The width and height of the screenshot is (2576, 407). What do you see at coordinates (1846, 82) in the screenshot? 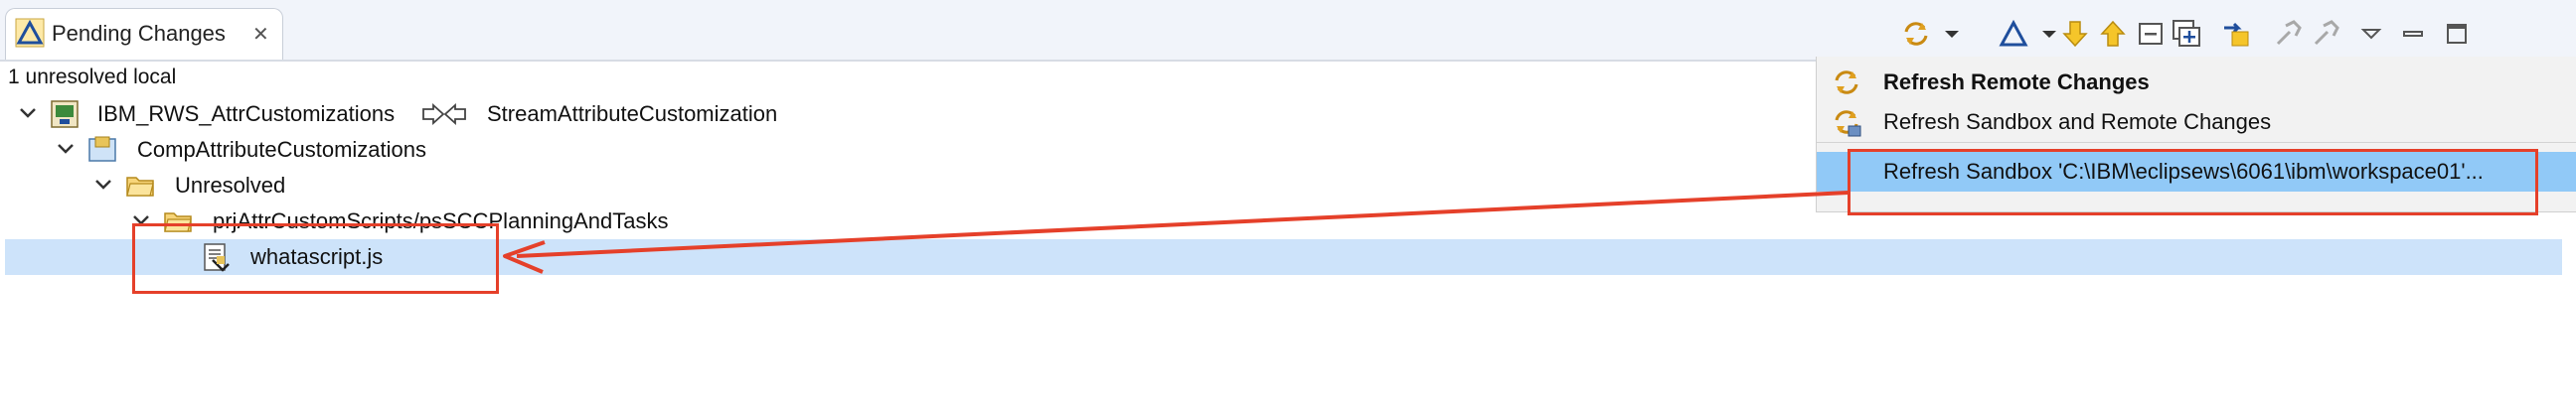
I see `refresh-remote-icon` at bounding box center [1846, 82].